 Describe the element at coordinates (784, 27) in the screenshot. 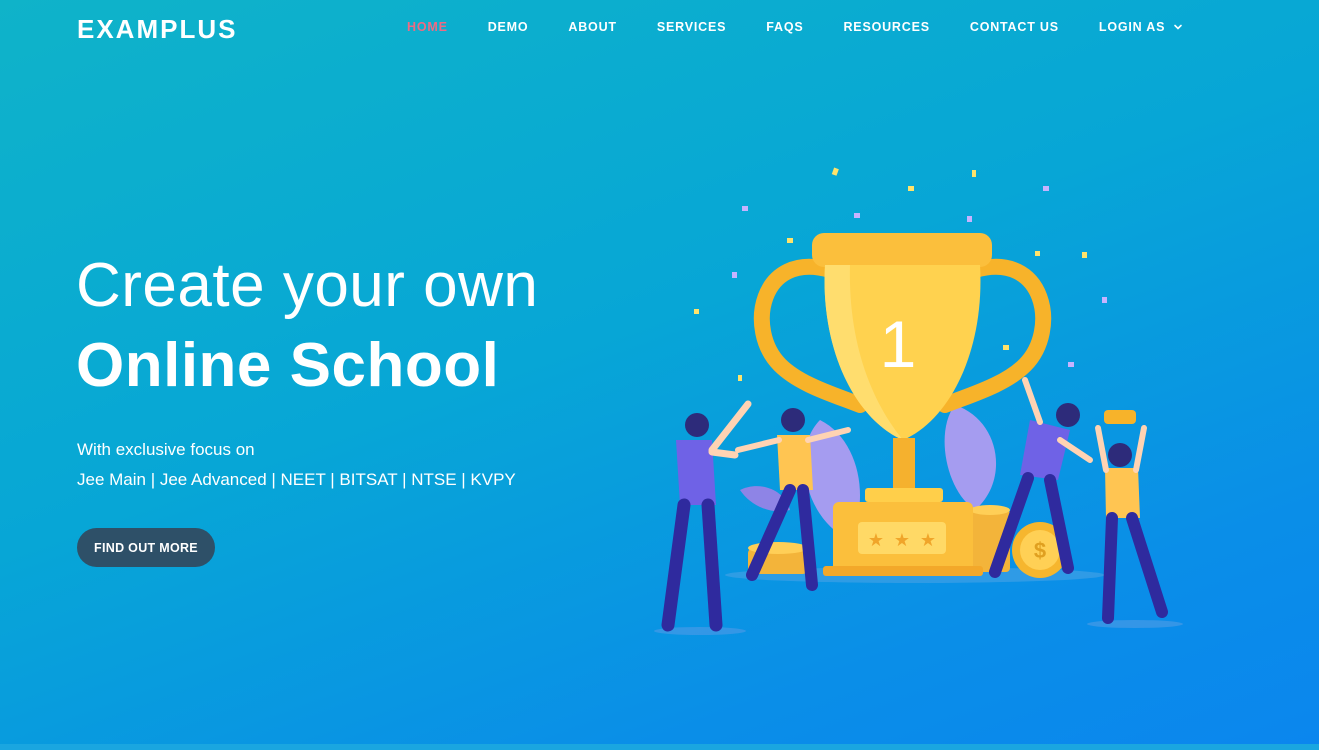

I see `nav-item-faqs: FAQS` at that location.